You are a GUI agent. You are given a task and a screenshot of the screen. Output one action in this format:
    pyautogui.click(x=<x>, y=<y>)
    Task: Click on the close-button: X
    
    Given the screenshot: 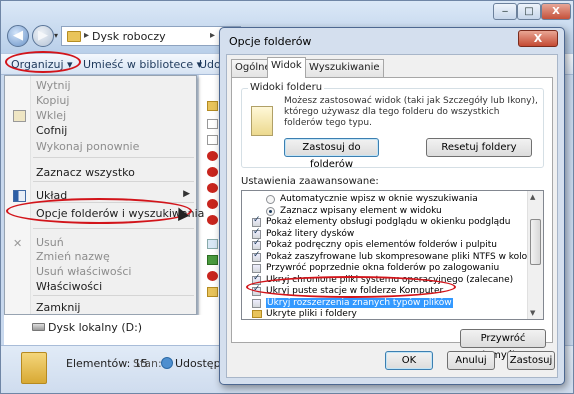 What is the action you would take?
    pyautogui.click(x=556, y=11)
    